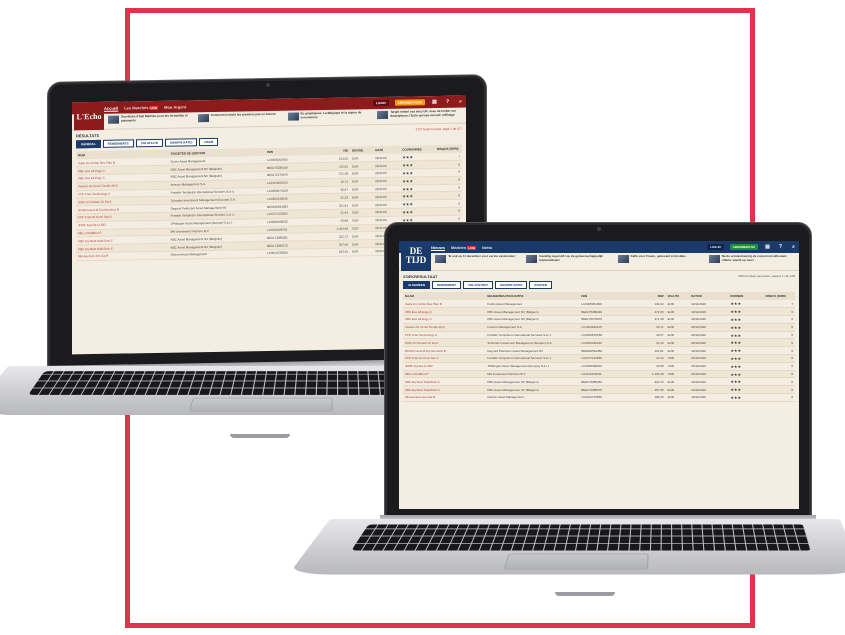  What do you see at coordinates (540, 285) in the screenshot?
I see `tab-kosten: KOSTEN` at bounding box center [540, 285].